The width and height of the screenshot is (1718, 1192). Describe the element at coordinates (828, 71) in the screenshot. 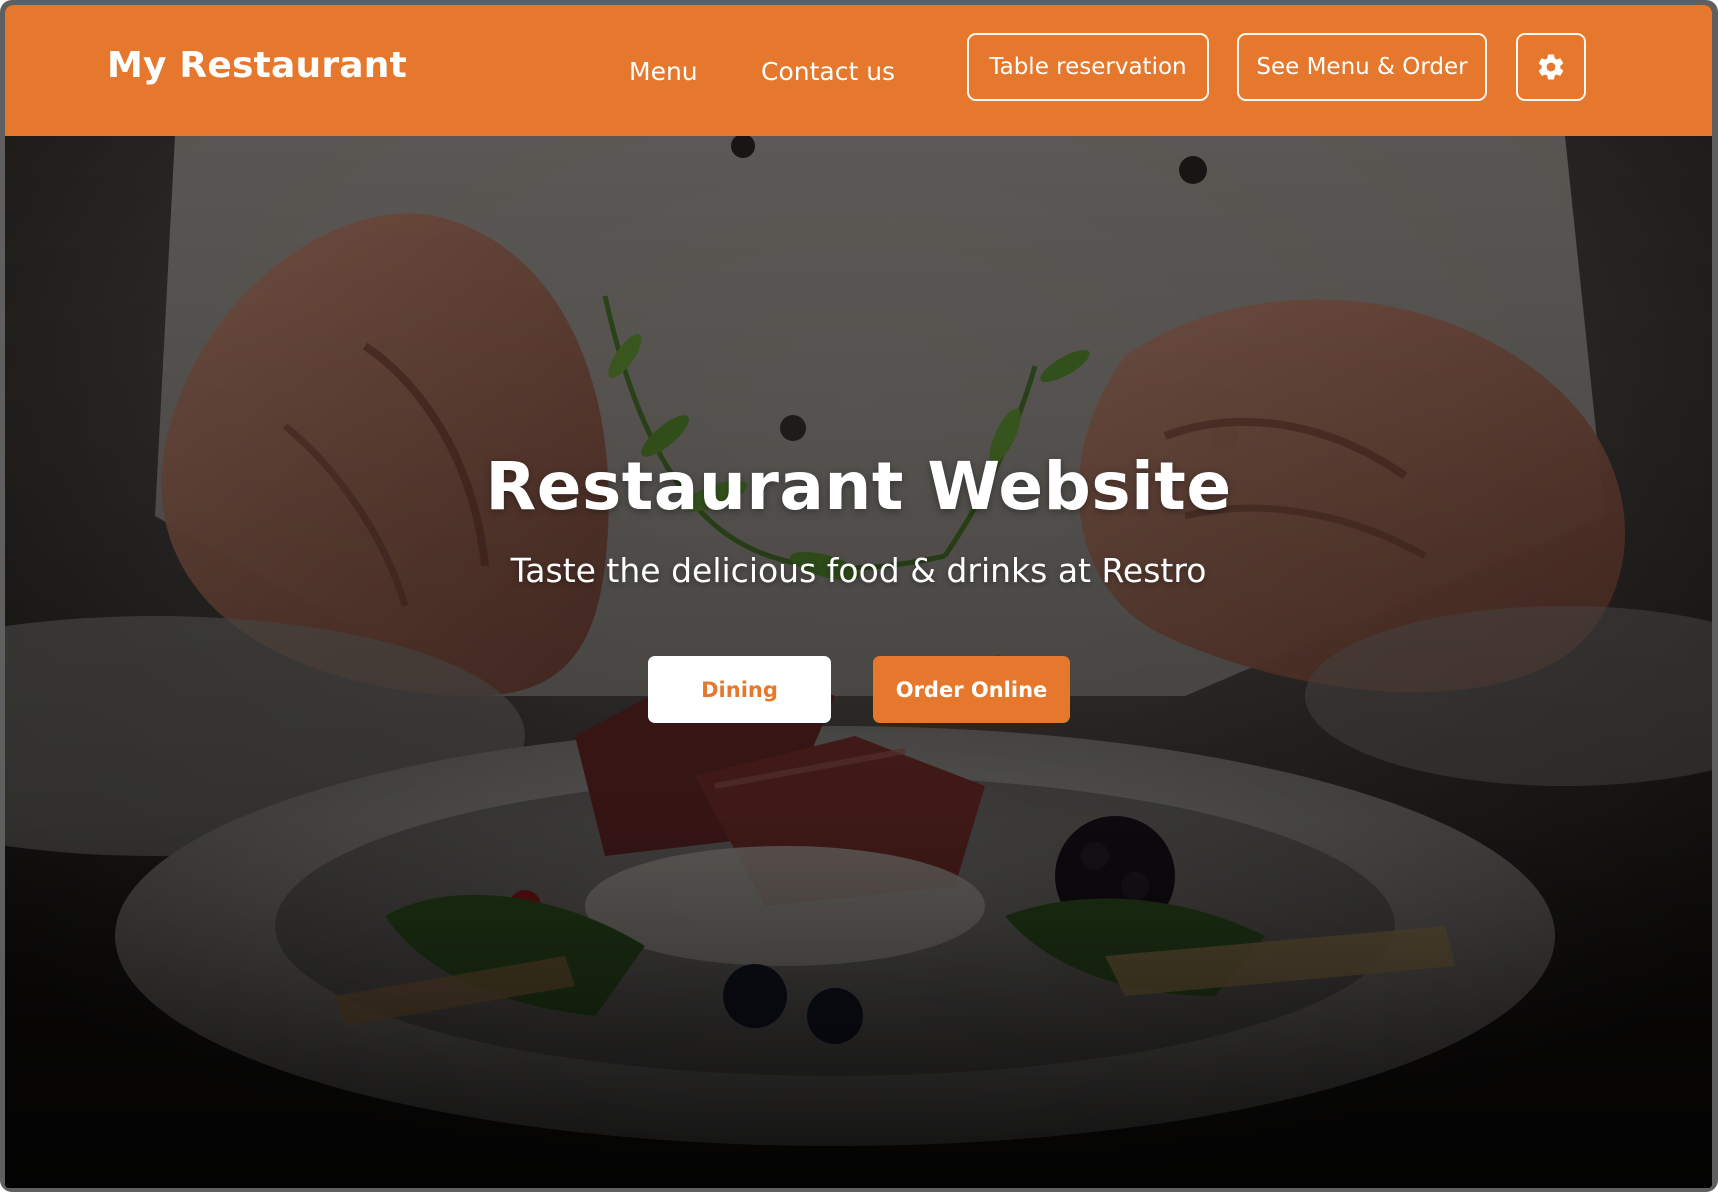

I see `nav-link-contact: Contact us` at that location.